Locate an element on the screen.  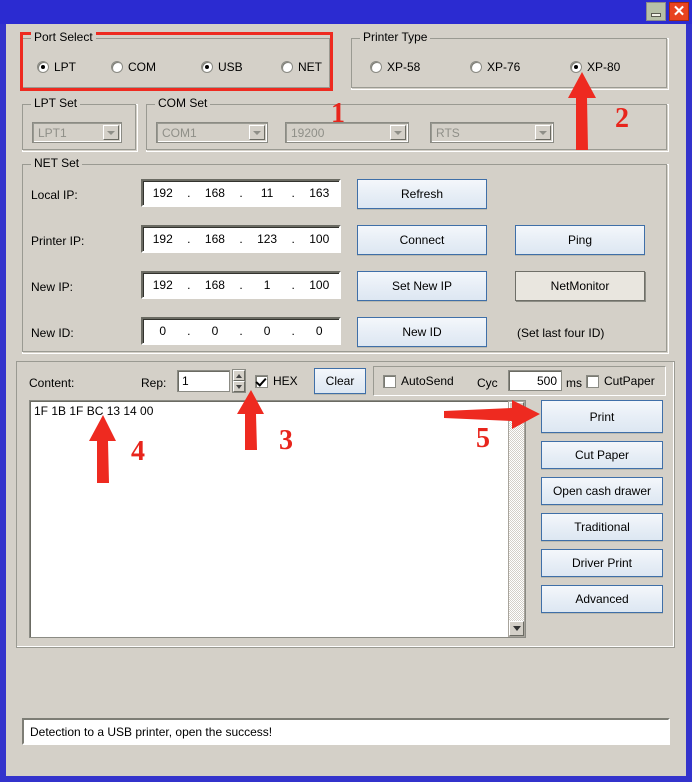
new-id-label: New ID: is located at coordinates (52, 333).